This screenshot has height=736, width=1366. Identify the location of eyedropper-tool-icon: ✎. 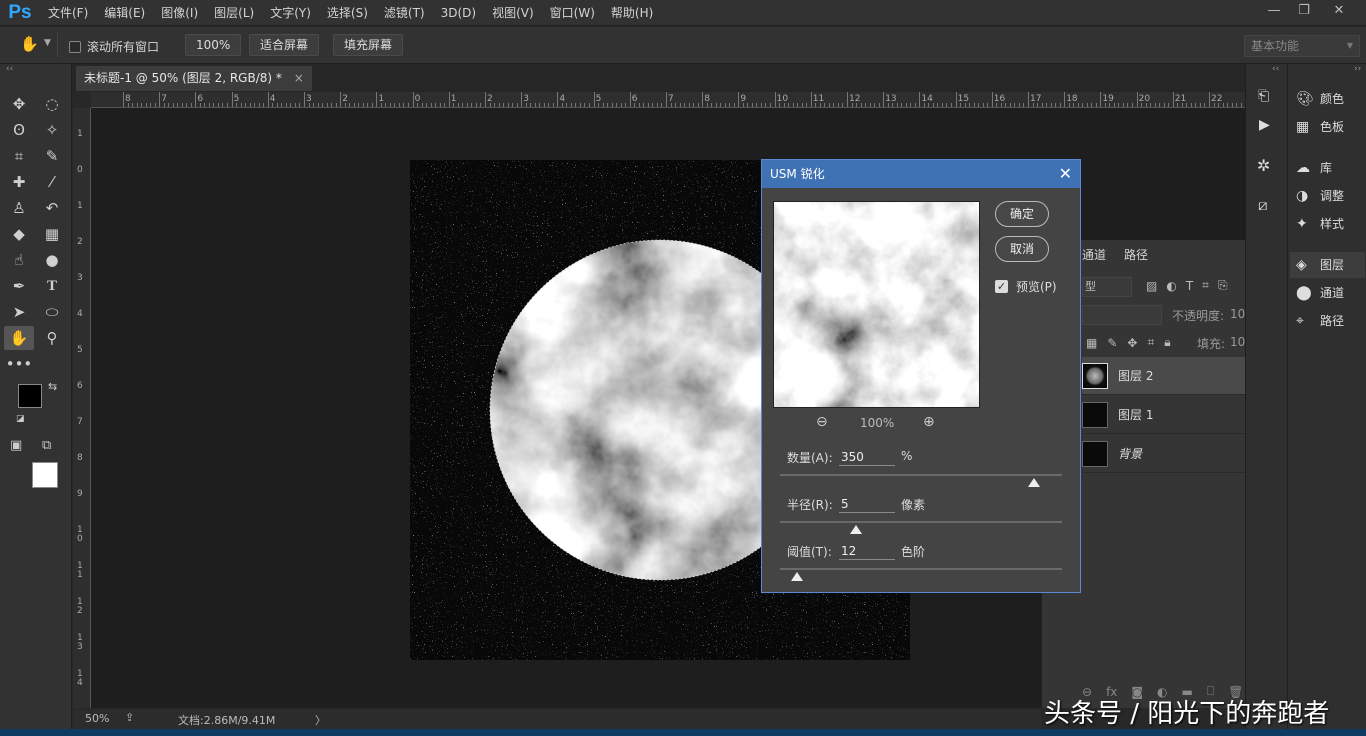
(52, 156).